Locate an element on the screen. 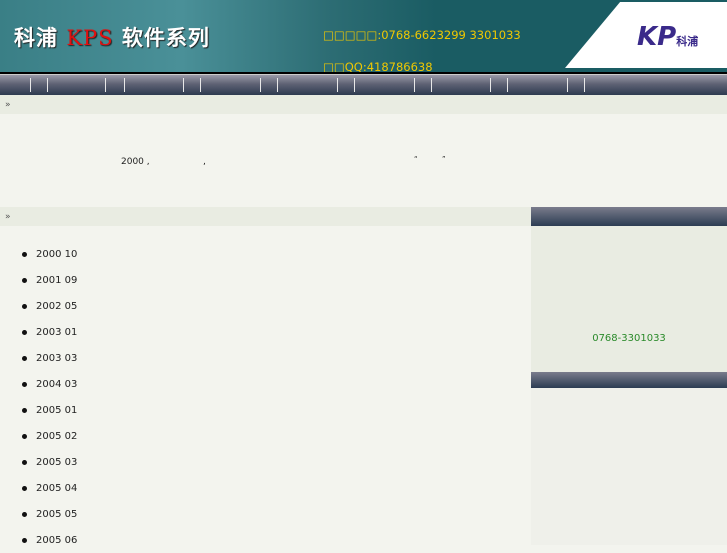  history-date: 2005 03 is located at coordinates (57, 462).